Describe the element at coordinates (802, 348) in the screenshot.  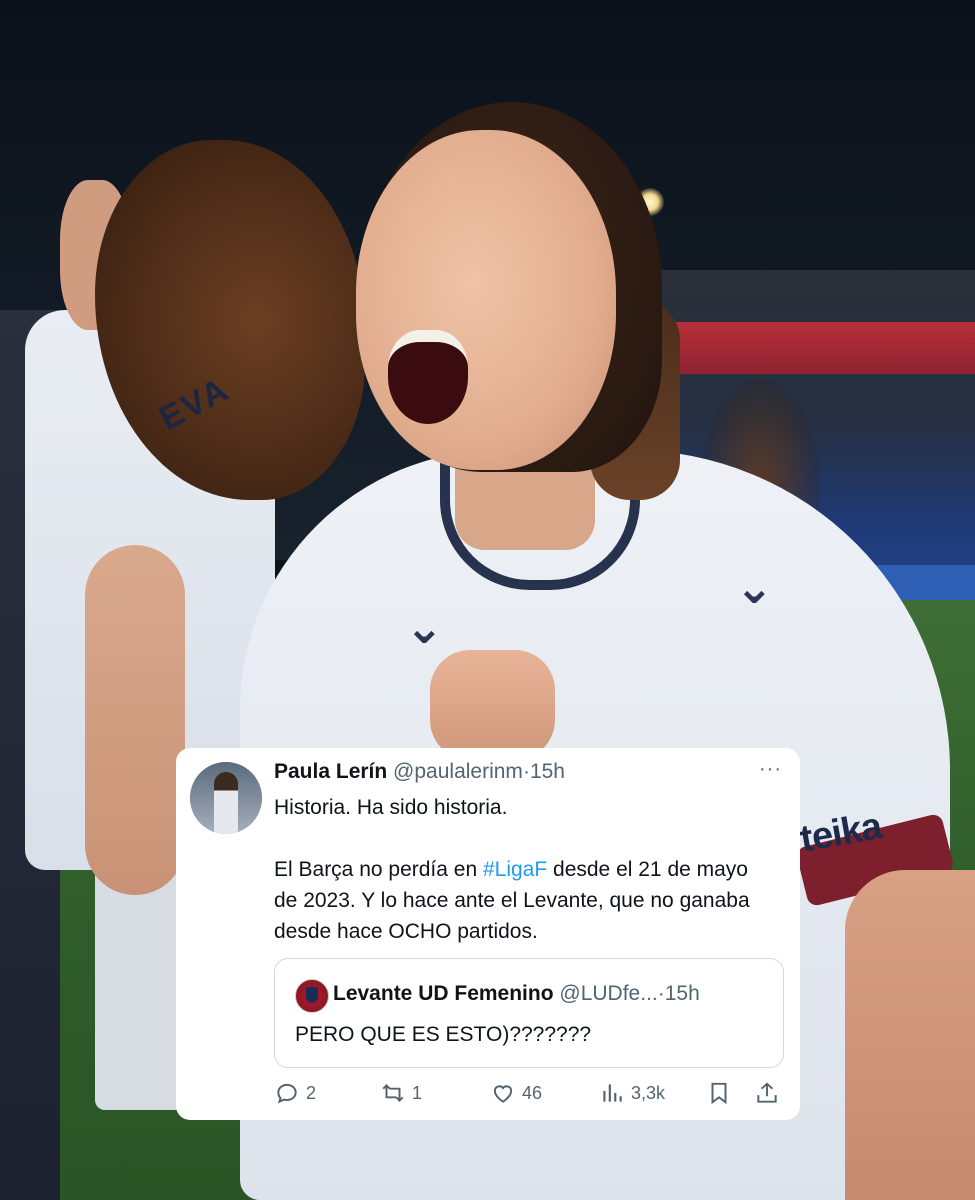
I see `stand-roof` at that location.